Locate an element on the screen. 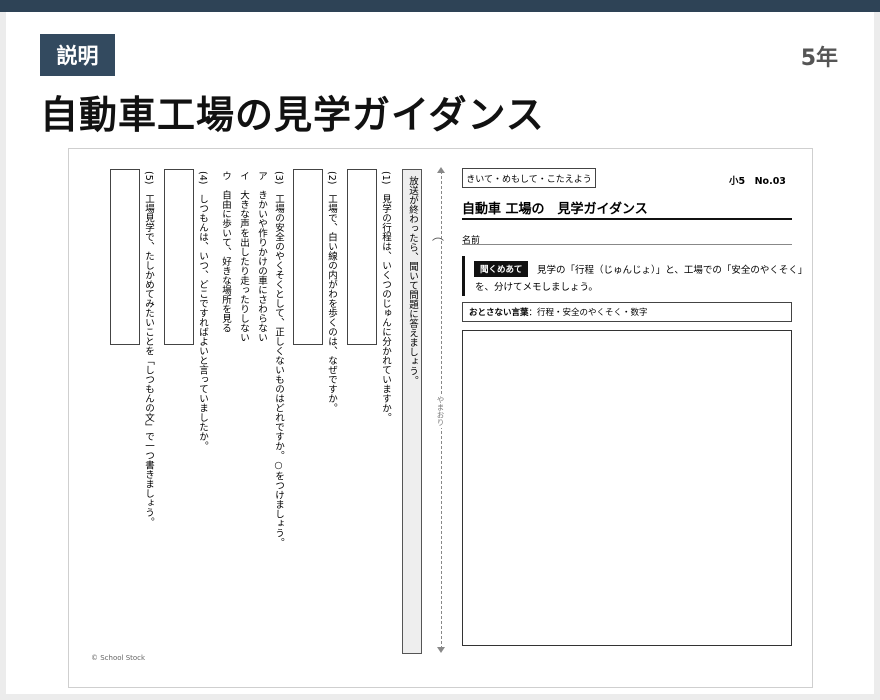 This screenshot has height=700, width=880. question-3-option-u: ウ 自由に歩いて、好きな場所を見る is located at coordinates (225, 252).